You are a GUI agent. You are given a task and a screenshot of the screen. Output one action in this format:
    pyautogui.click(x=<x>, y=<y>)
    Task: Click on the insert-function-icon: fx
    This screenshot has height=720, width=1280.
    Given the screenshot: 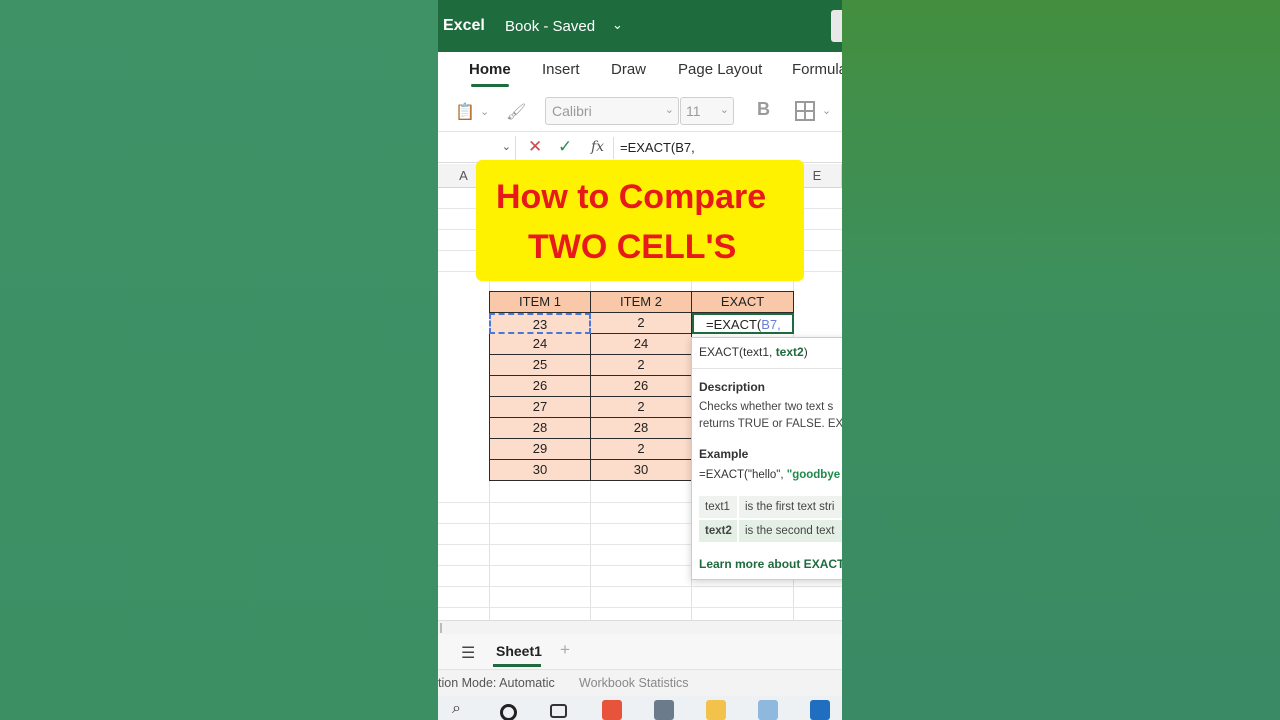 What is the action you would take?
    pyautogui.click(x=597, y=147)
    